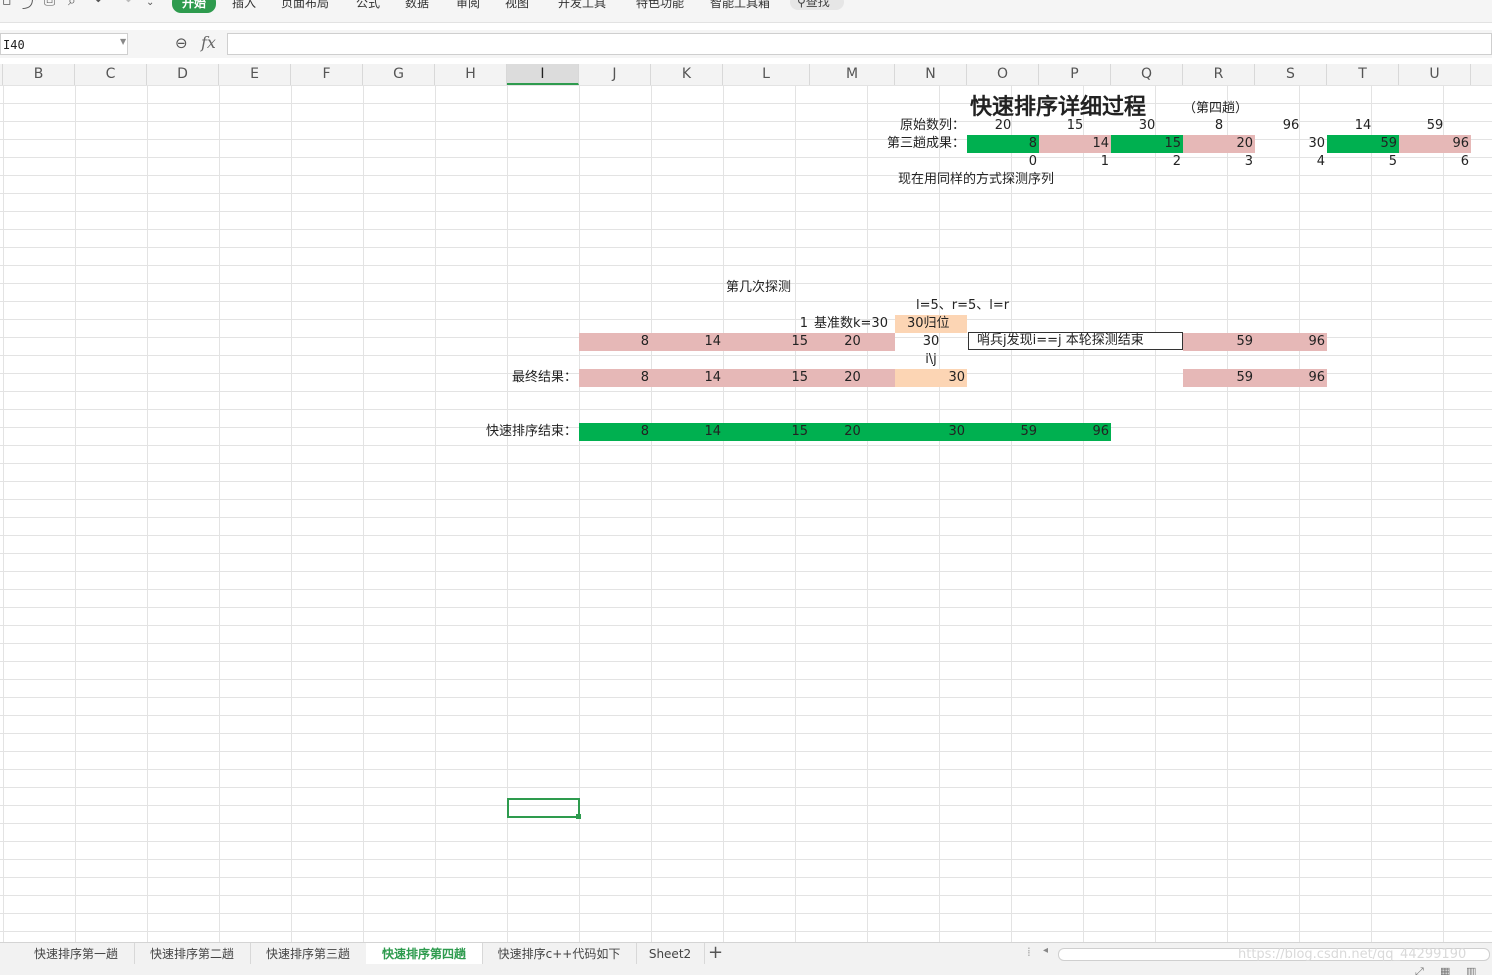 The height and width of the screenshot is (975, 1492). Describe the element at coordinates (766, 74) in the screenshot. I see `column-header-l: L` at that location.